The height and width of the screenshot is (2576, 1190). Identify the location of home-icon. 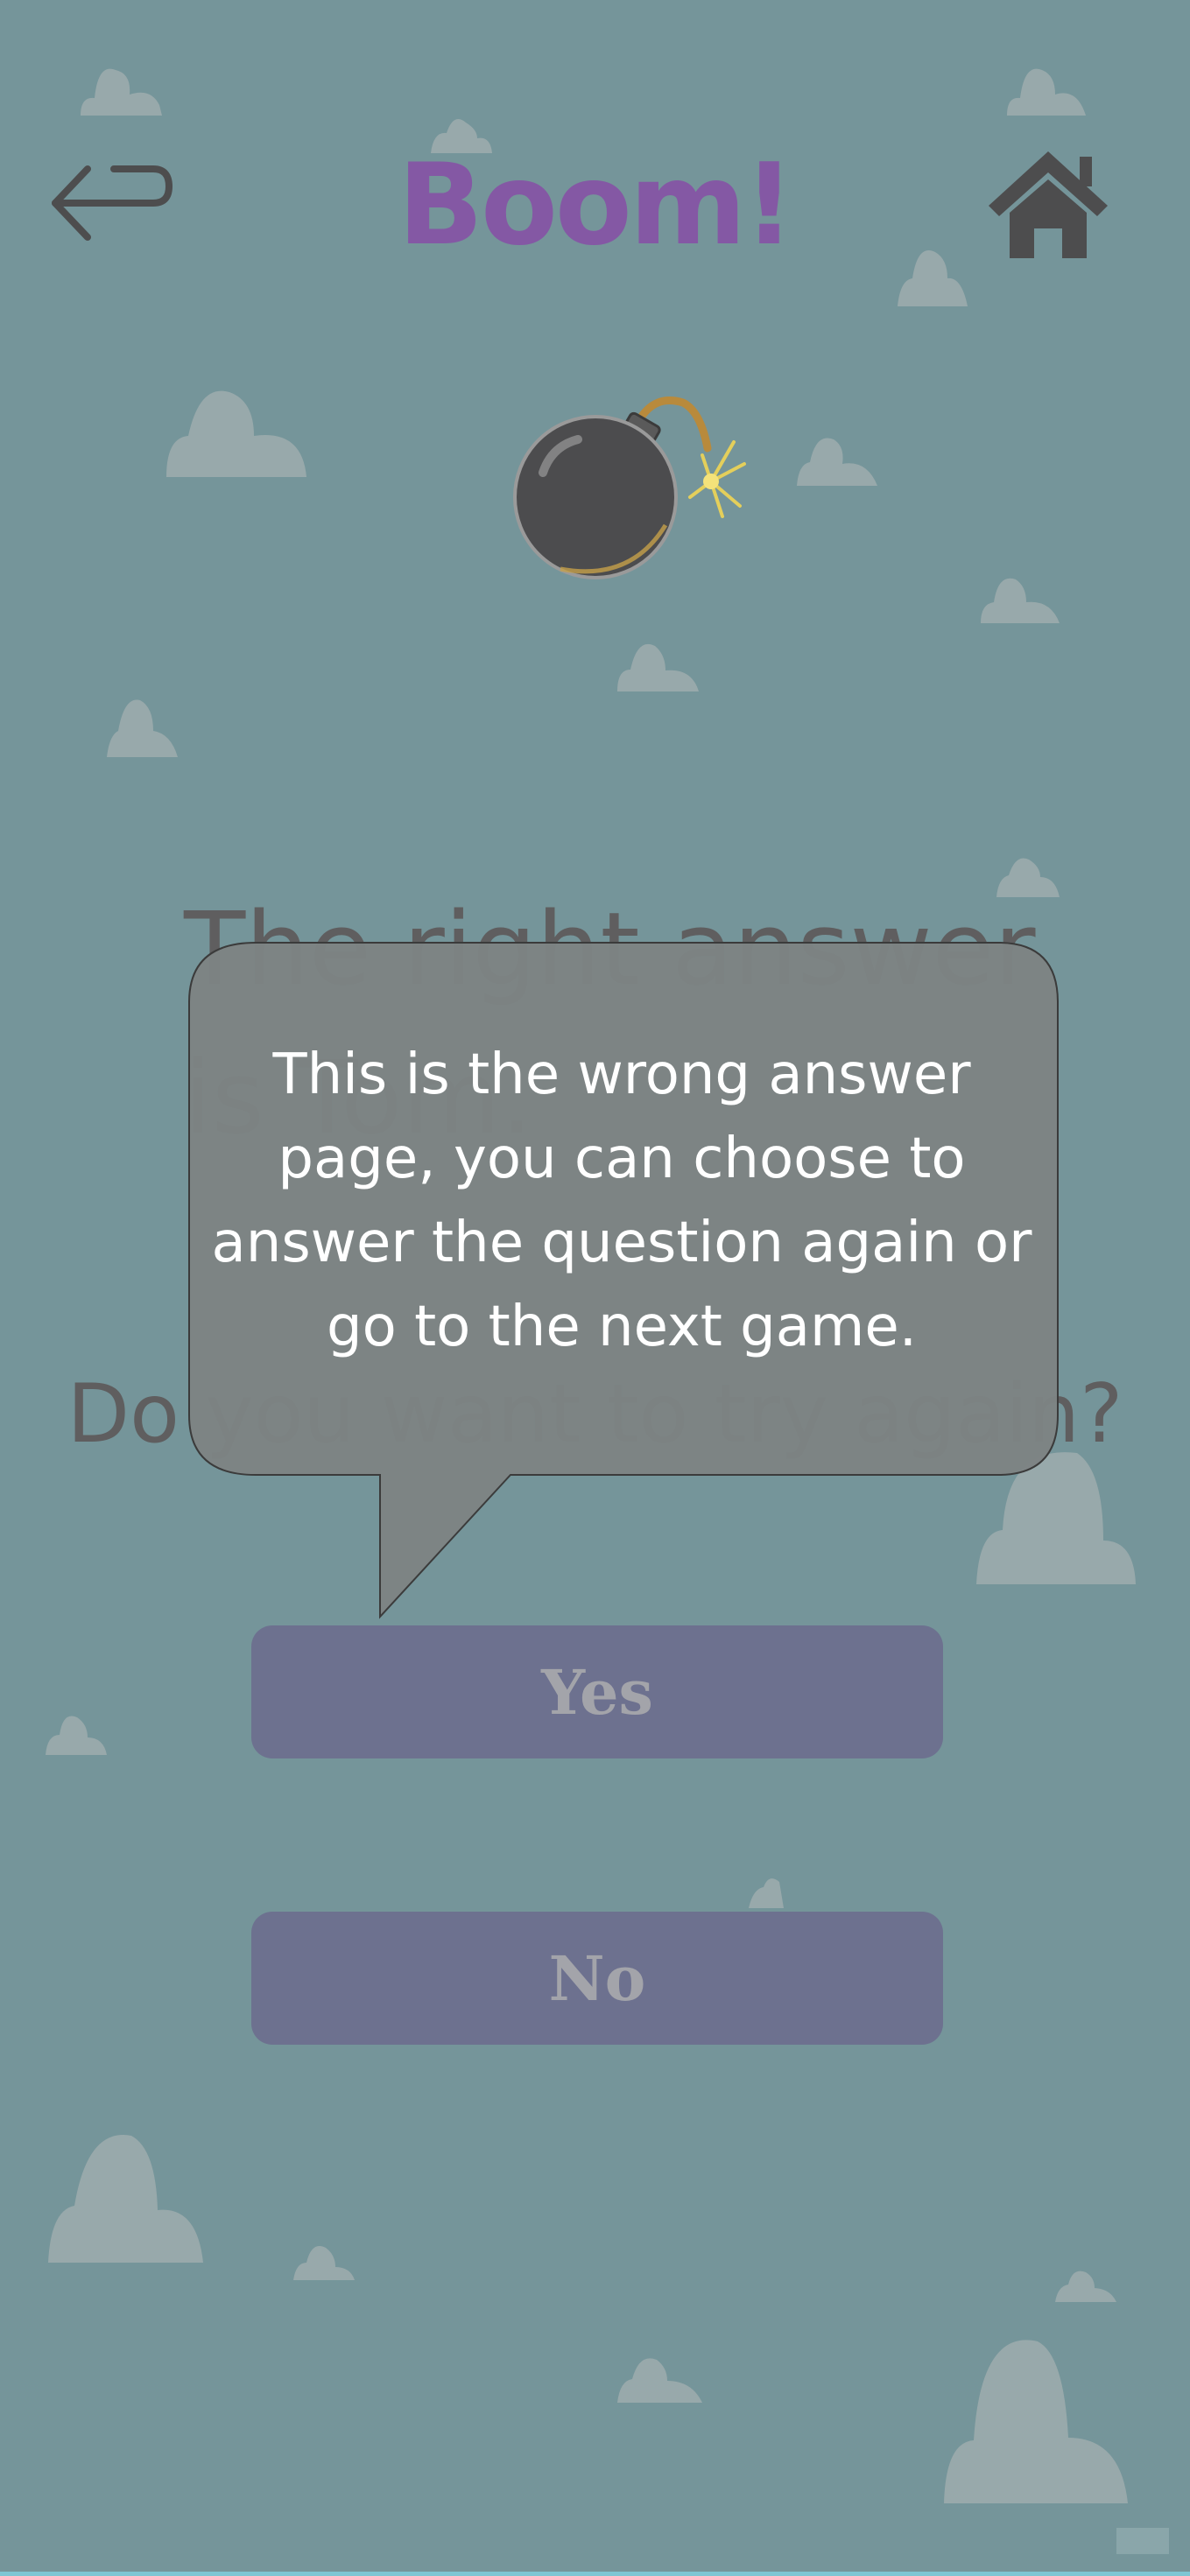
(1048, 204).